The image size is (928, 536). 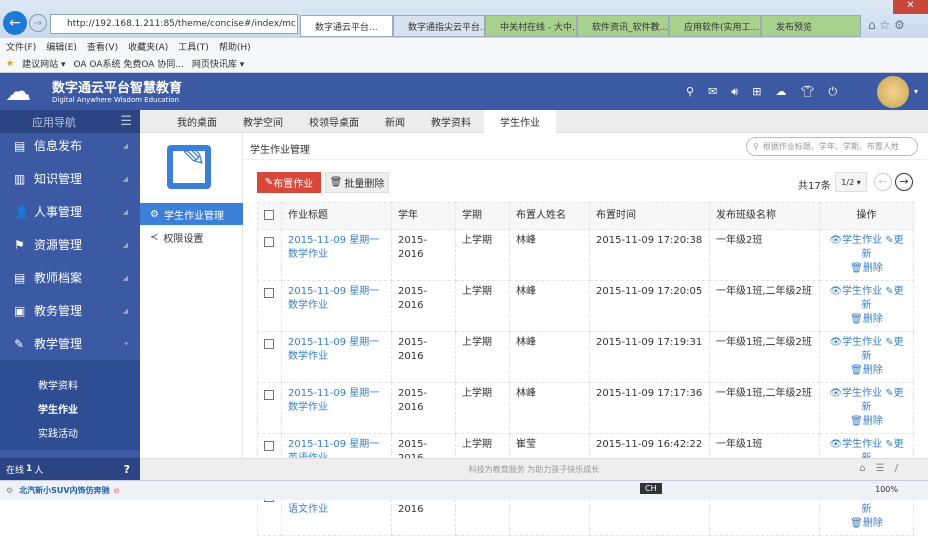 What do you see at coordinates (193, 46) in the screenshot?
I see `menu-tools: 工具(T)` at bounding box center [193, 46].